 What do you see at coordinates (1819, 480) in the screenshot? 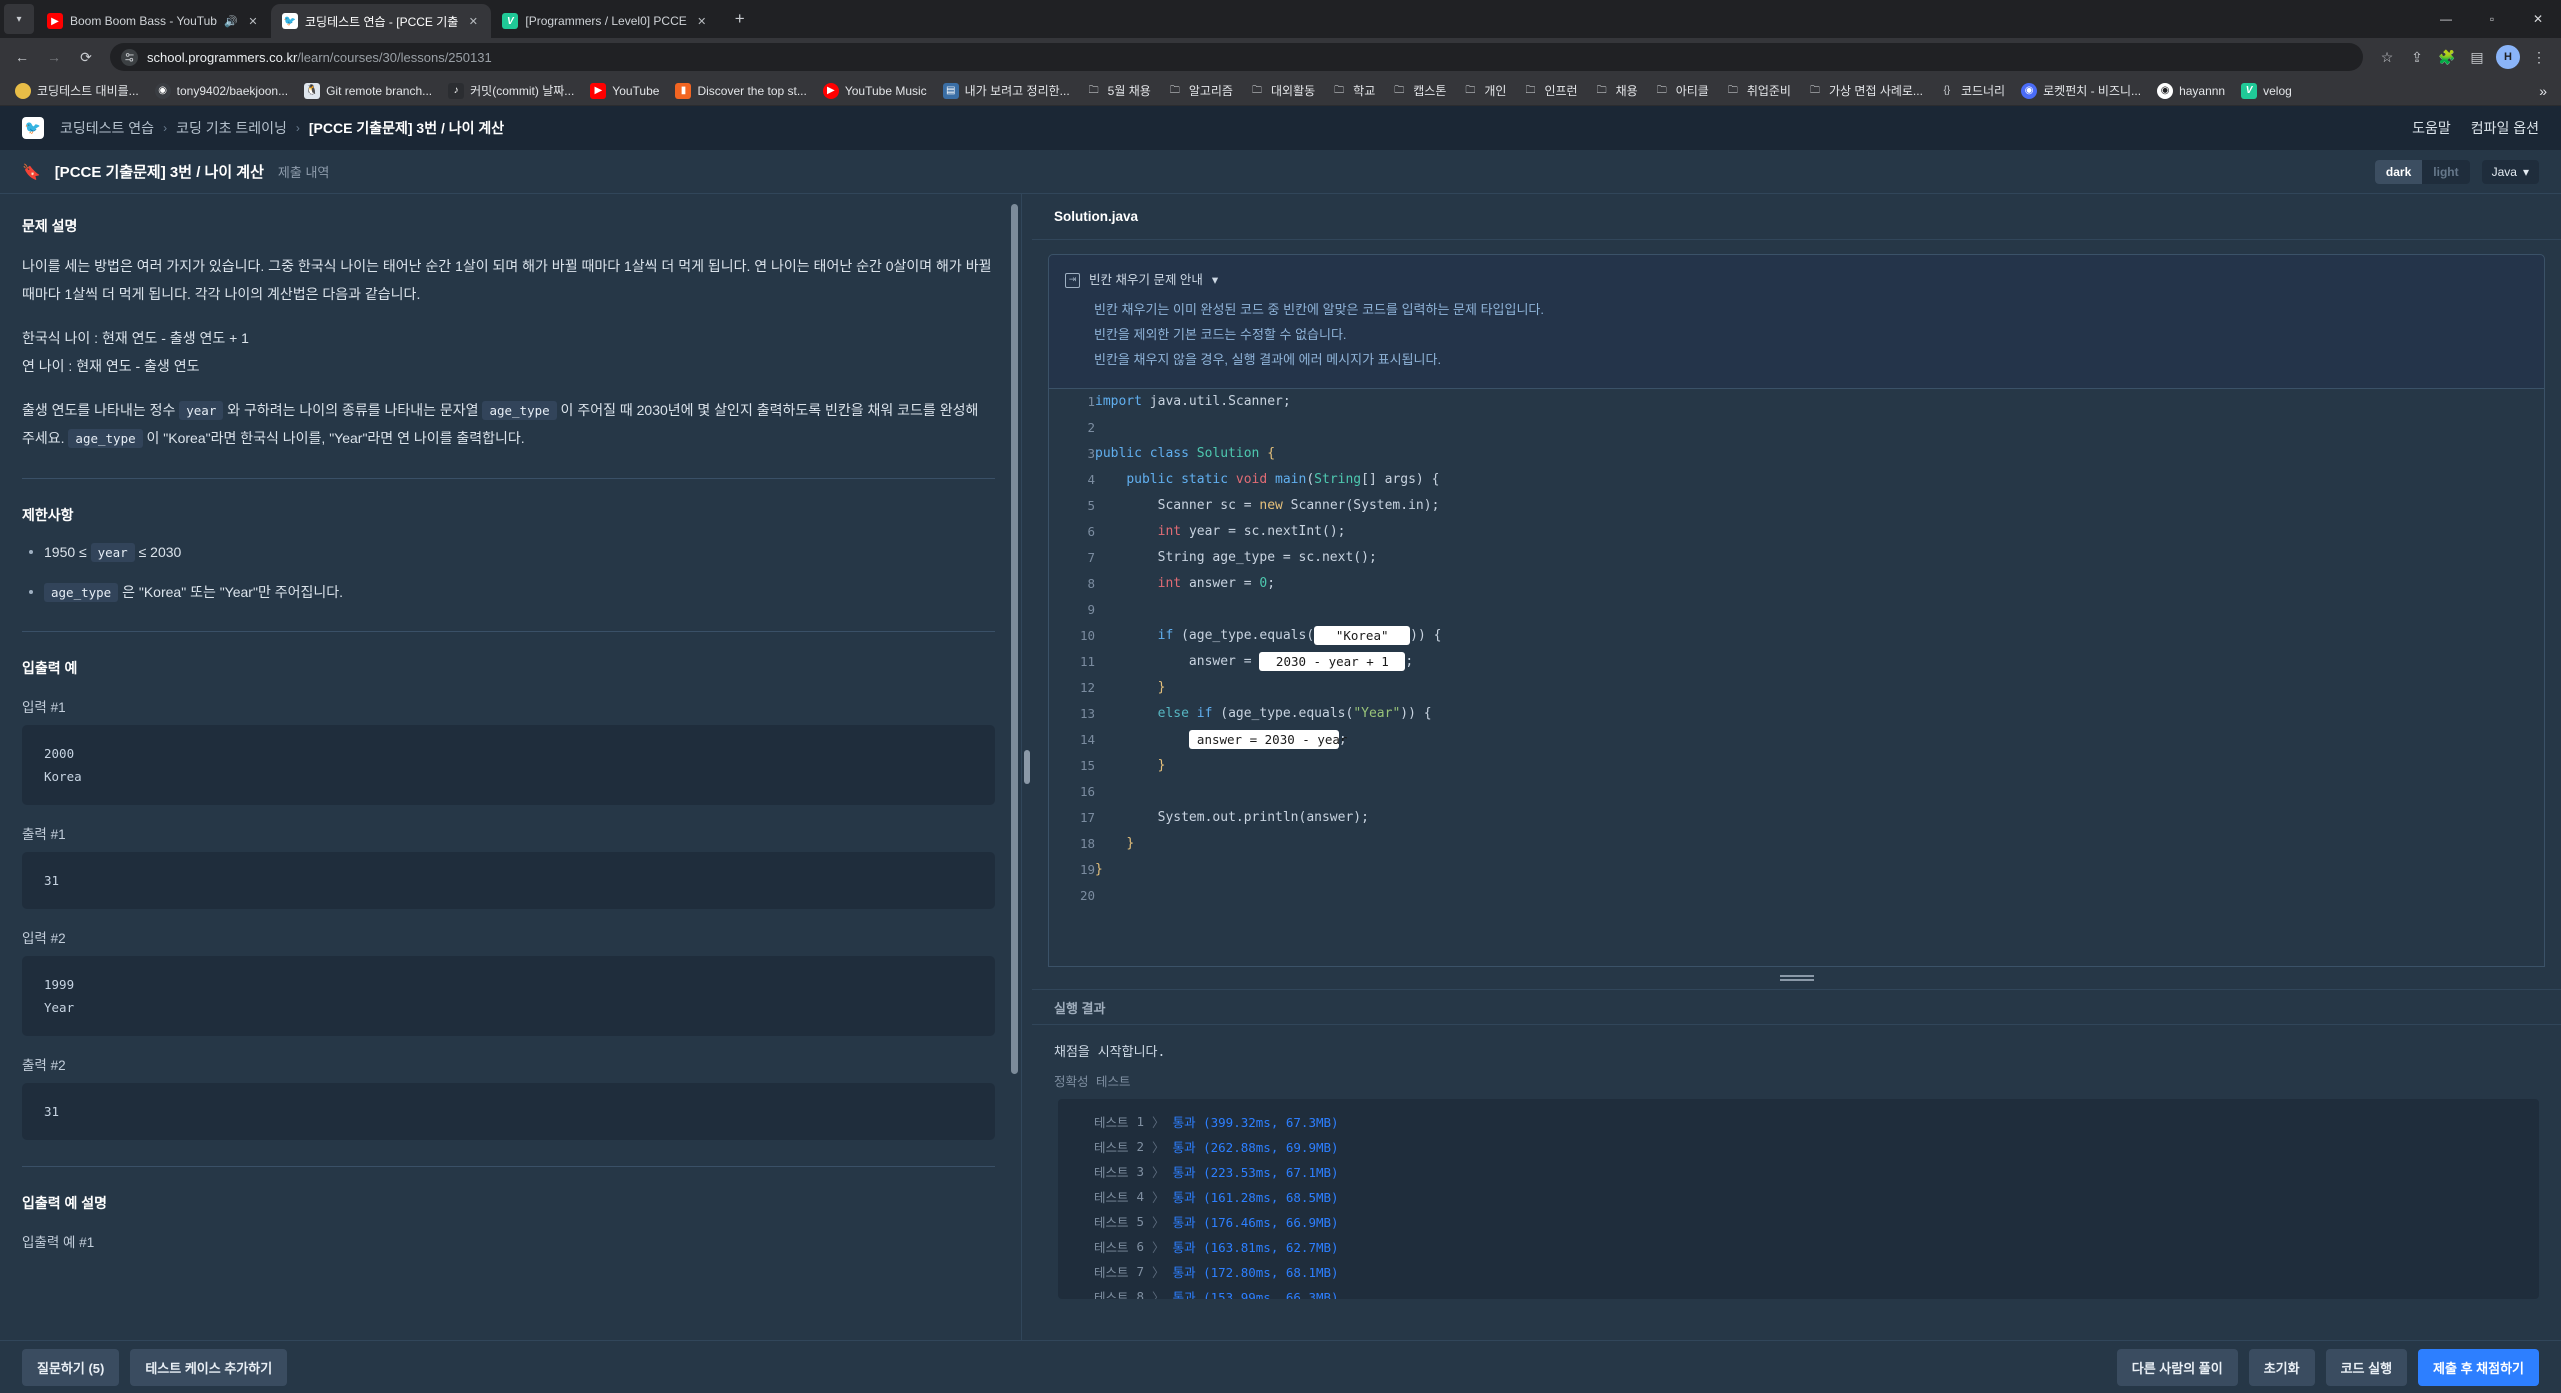
I see `code-text: public static void main(String[] args) {` at bounding box center [1819, 480].